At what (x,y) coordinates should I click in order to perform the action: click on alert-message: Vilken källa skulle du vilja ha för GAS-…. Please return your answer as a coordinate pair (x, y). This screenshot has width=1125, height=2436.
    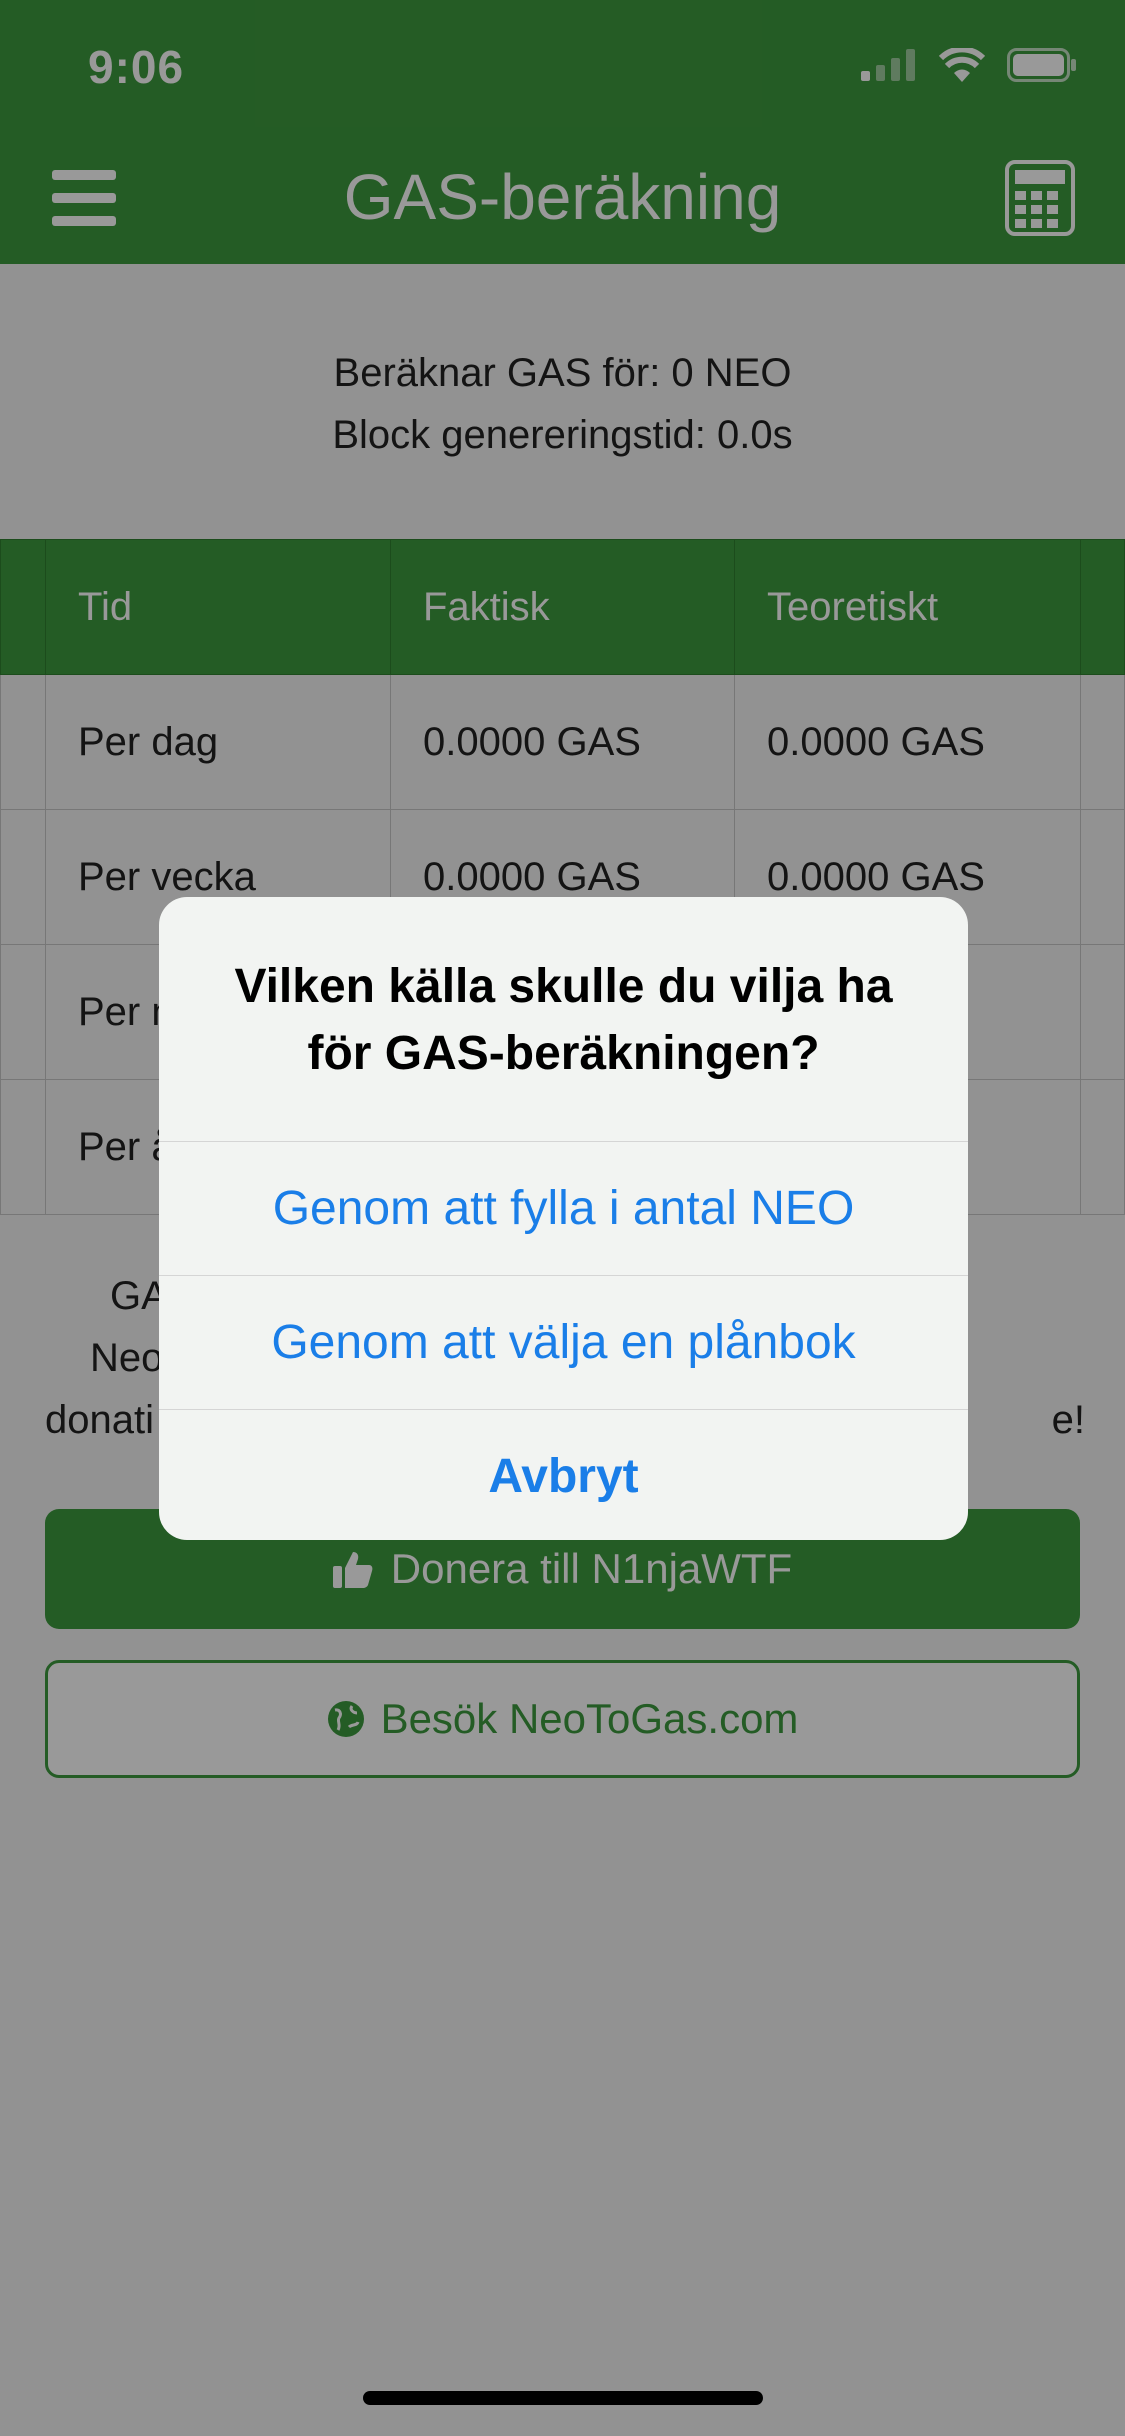
    Looking at the image, I should click on (563, 1019).